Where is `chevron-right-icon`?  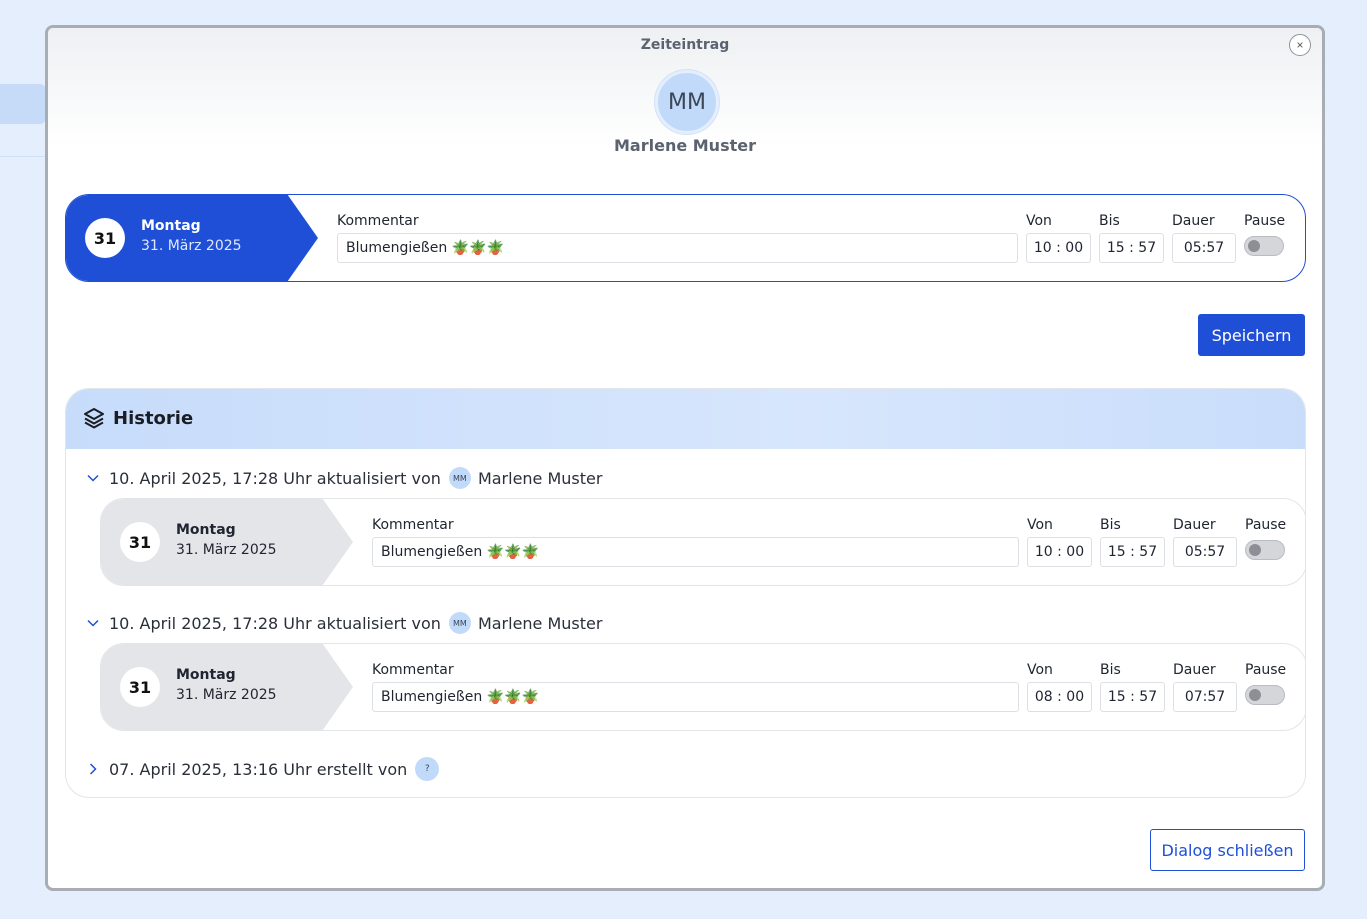
chevron-right-icon is located at coordinates (93, 769).